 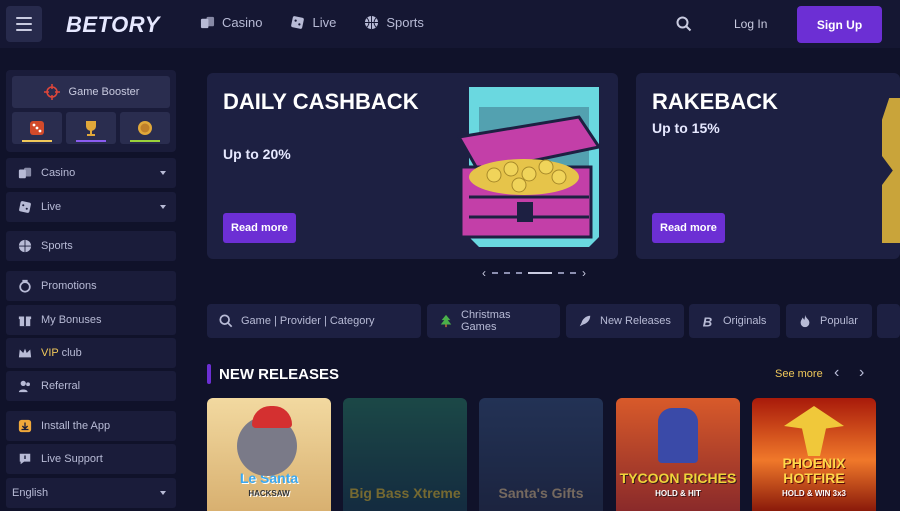 I want to click on nav-casino-label: Casino, so click(x=242, y=22).